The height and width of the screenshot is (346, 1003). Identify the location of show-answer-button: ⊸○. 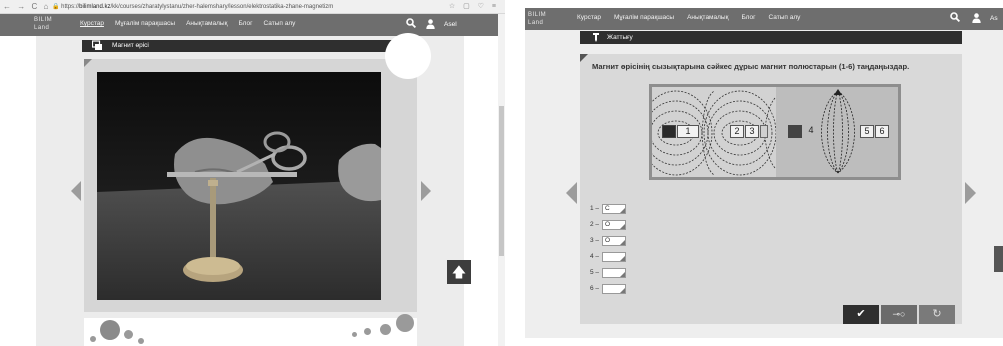
(899, 314).